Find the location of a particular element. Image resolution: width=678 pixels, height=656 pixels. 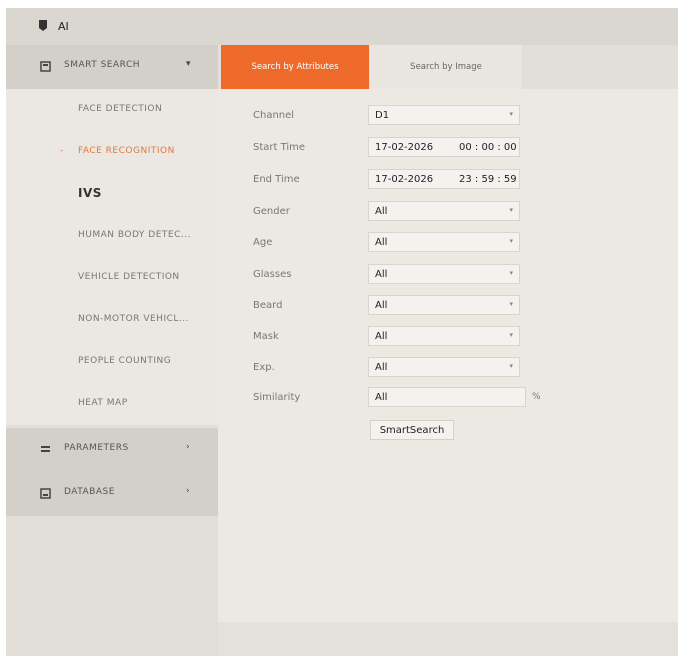

sidebar-item-label: FACE DETECTION is located at coordinates (120, 109).